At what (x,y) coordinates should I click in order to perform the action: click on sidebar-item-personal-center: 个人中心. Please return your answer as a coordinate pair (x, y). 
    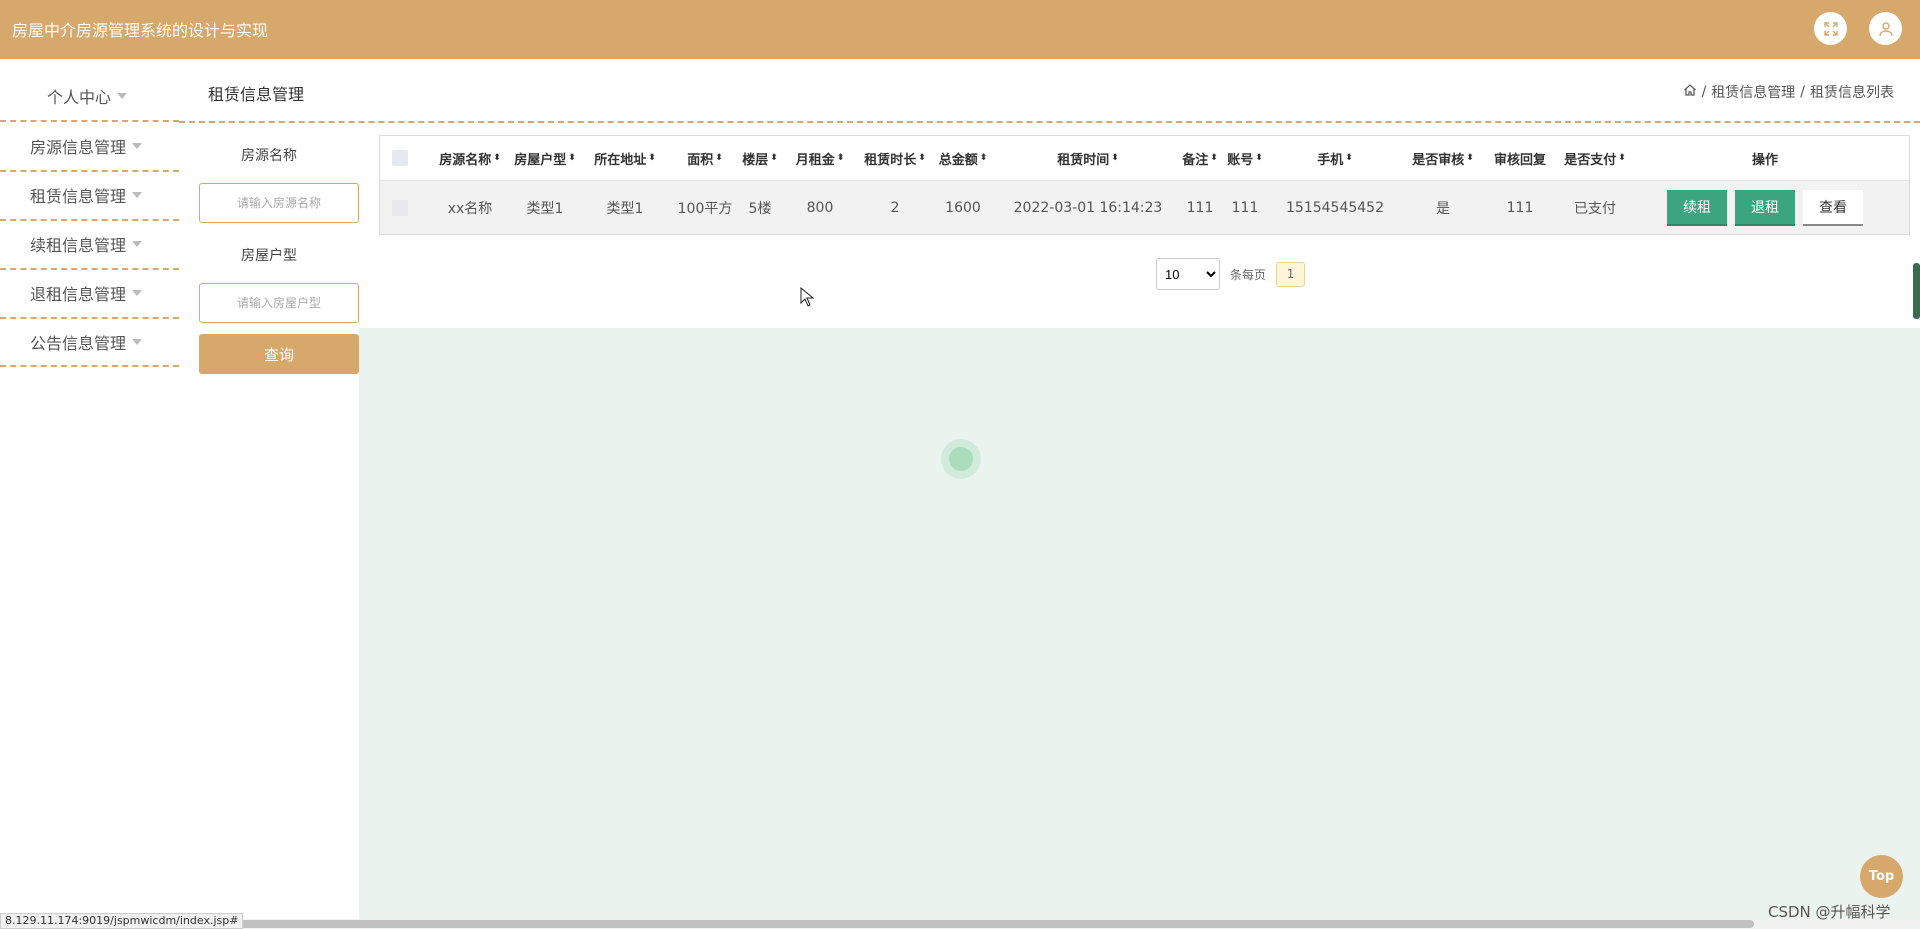
    Looking at the image, I should click on (89, 95).